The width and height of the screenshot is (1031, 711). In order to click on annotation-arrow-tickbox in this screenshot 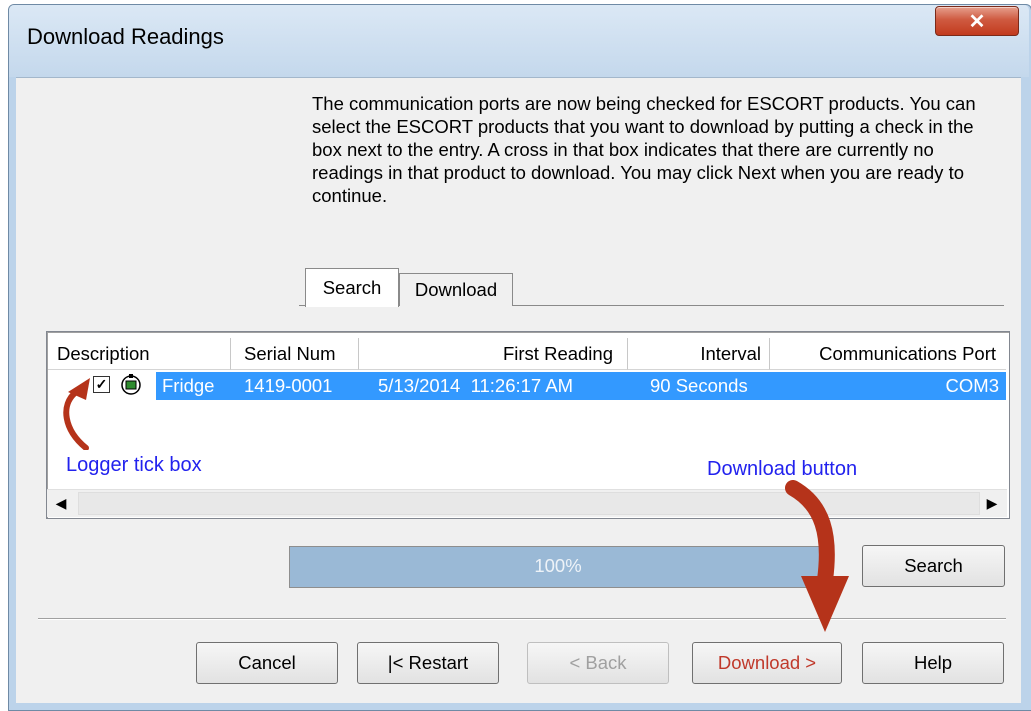, I will do `click(76, 414)`.